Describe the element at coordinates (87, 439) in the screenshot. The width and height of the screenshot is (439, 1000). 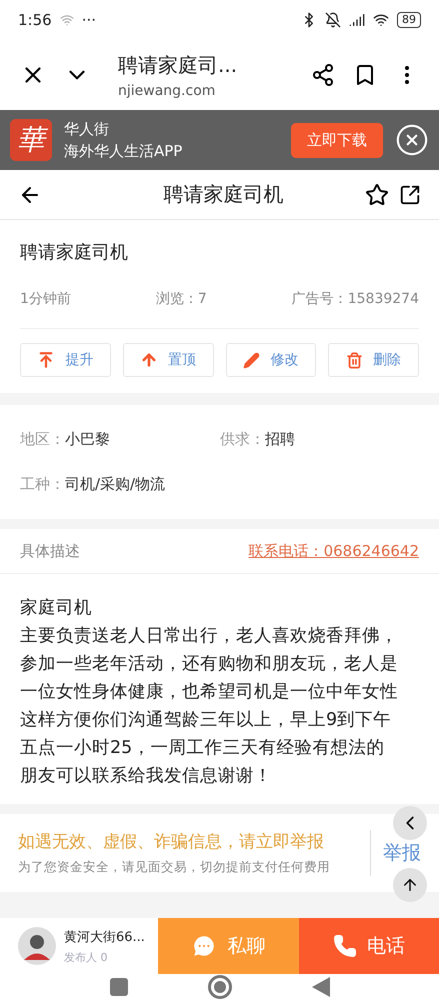
I see `info-value: 小巴黎` at that location.